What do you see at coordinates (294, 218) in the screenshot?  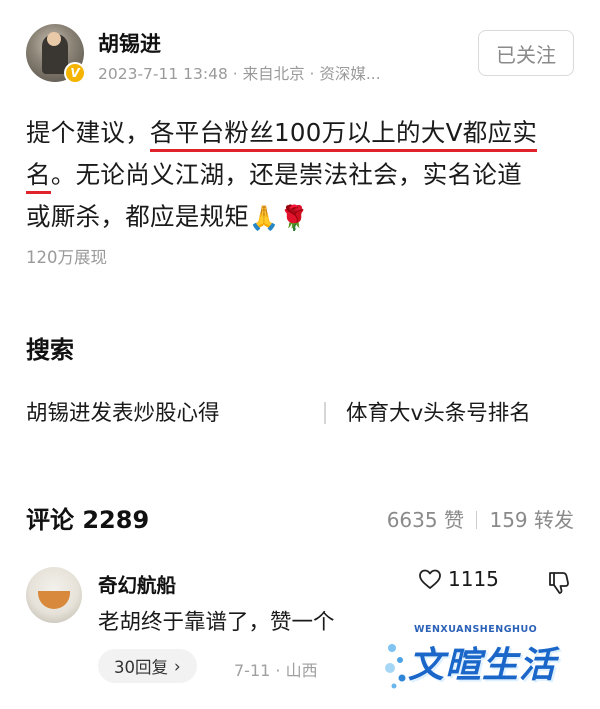 I see `rose-emoji-icon: 🌹` at bounding box center [294, 218].